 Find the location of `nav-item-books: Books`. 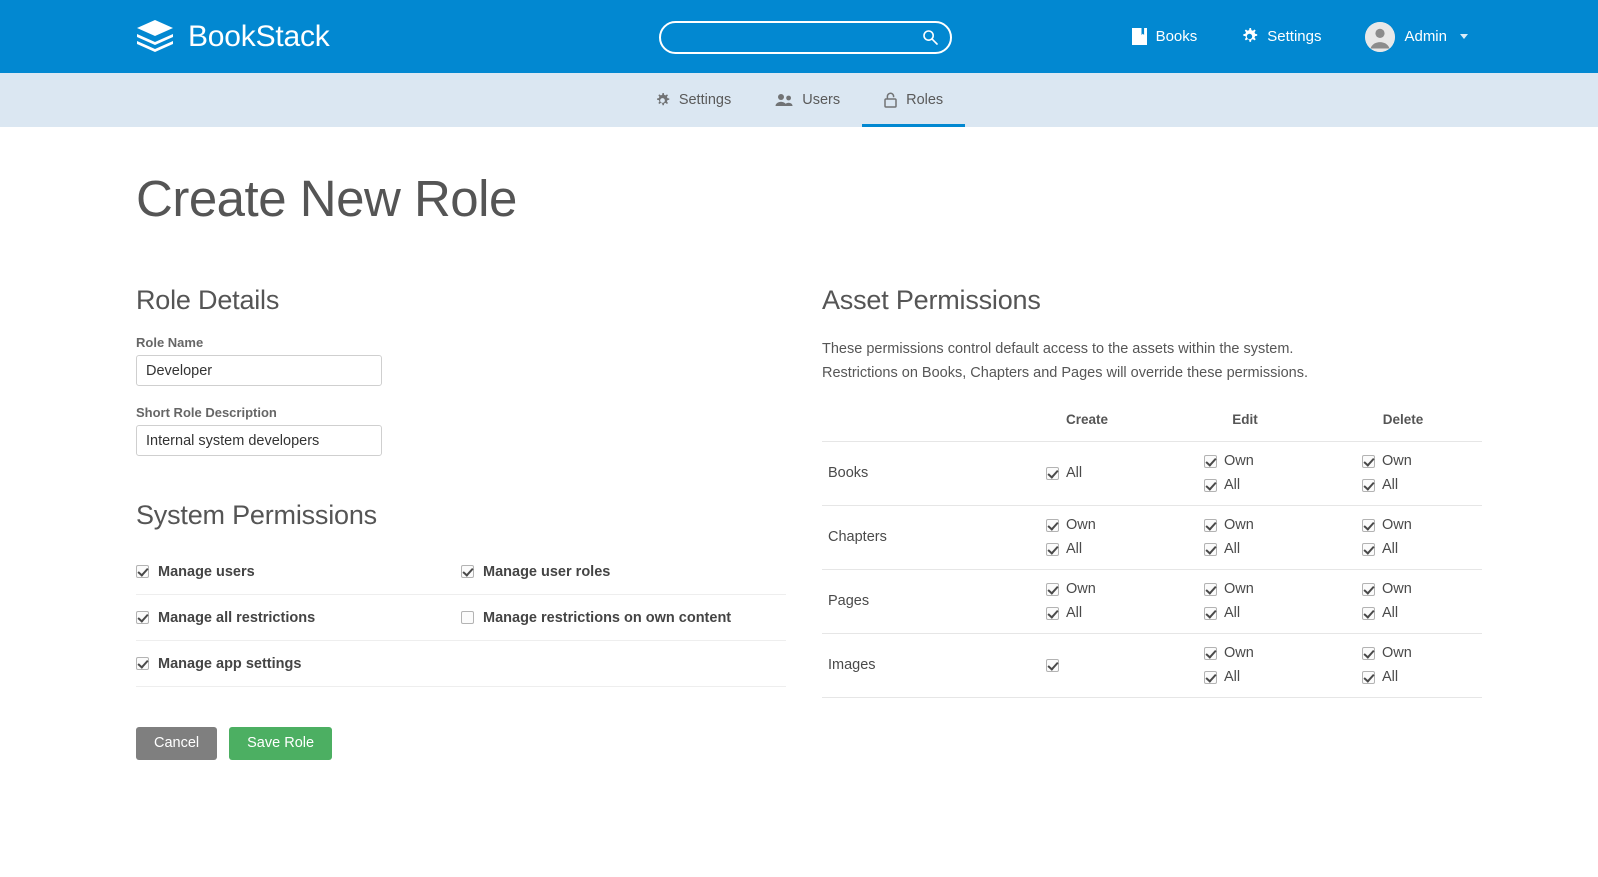

nav-item-books: Books is located at coordinates (1165, 36).